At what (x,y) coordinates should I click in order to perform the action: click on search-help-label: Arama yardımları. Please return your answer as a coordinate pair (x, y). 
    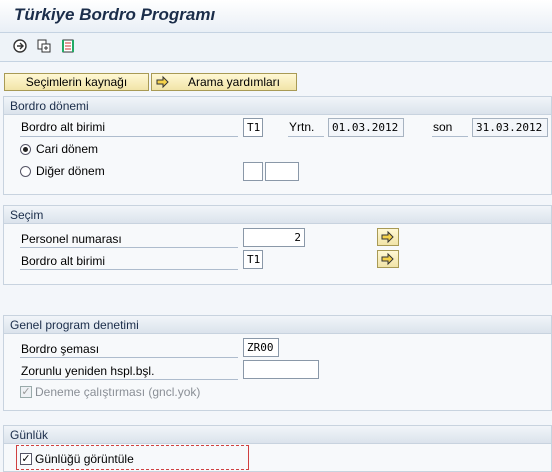
    Looking at the image, I should click on (234, 82).